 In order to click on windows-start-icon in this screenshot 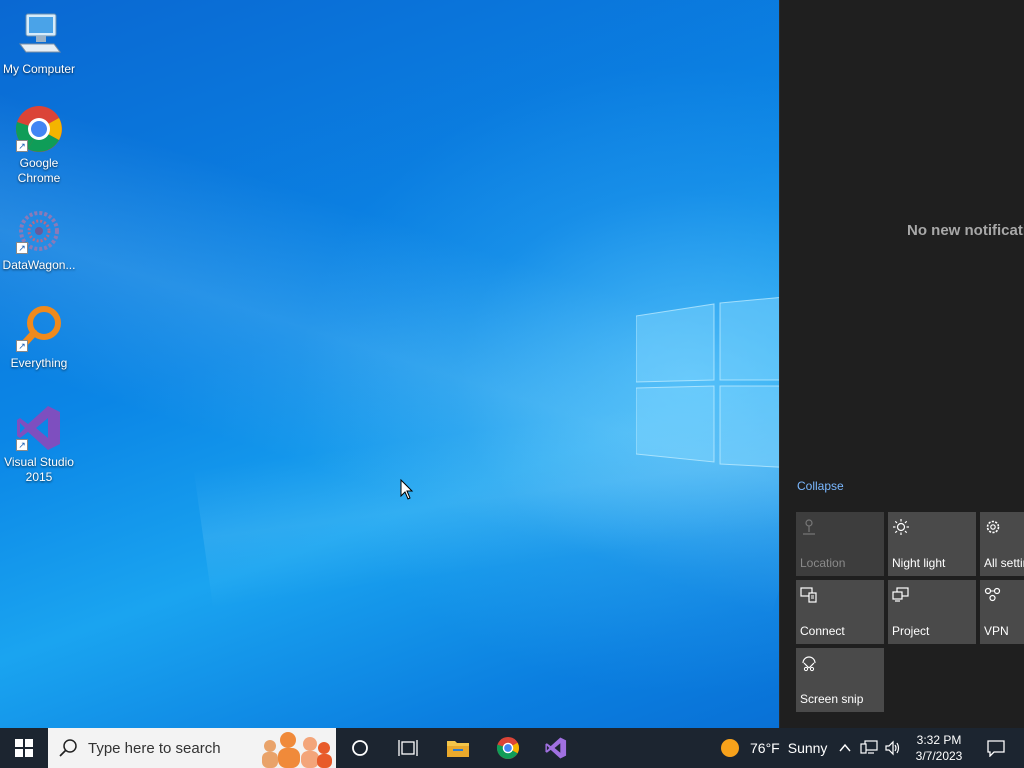, I will do `click(24, 748)`.